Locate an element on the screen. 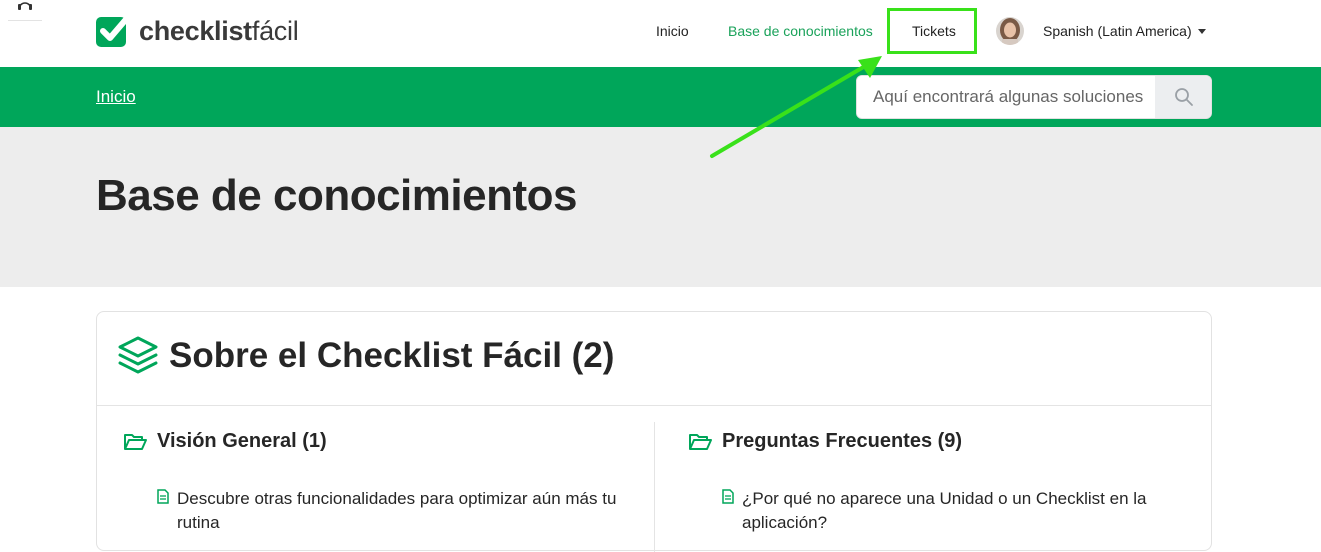  caret-down-icon is located at coordinates (1201, 31).